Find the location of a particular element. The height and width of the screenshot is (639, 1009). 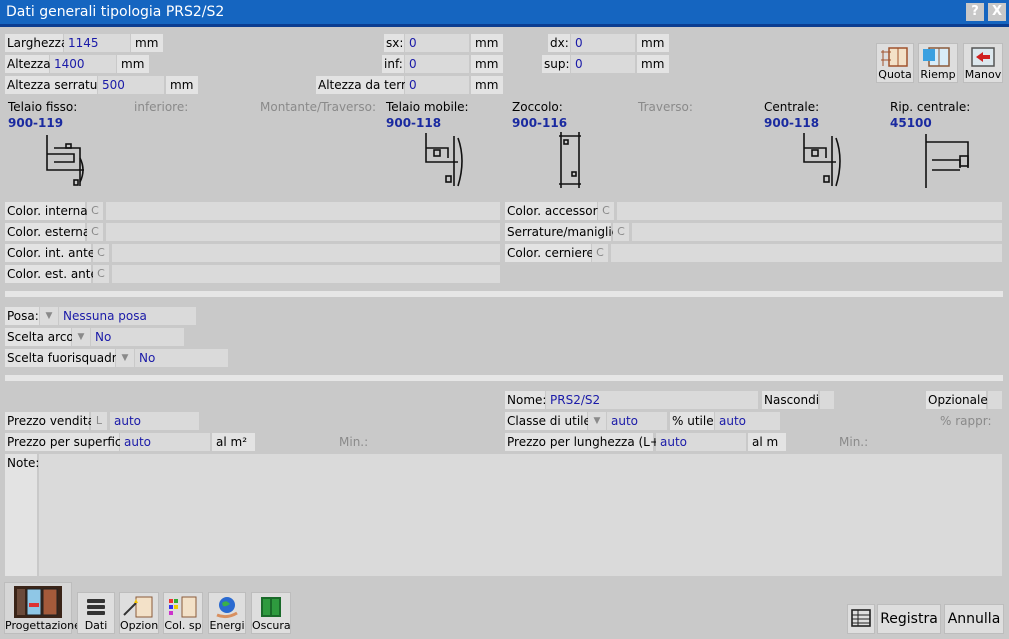

color-interna-label: Color. interna: is located at coordinates (48, 211).